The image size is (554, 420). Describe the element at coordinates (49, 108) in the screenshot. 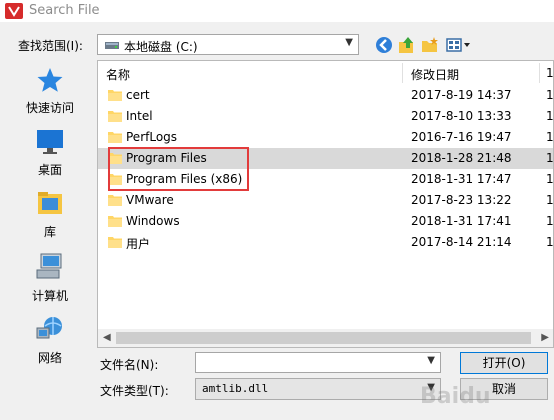

I see `place-label: 快速访问` at that location.